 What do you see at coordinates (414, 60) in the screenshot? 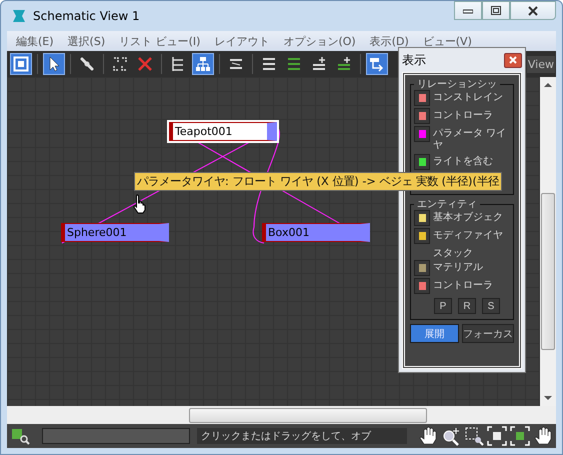
I see `panel-title: 表示` at bounding box center [414, 60].